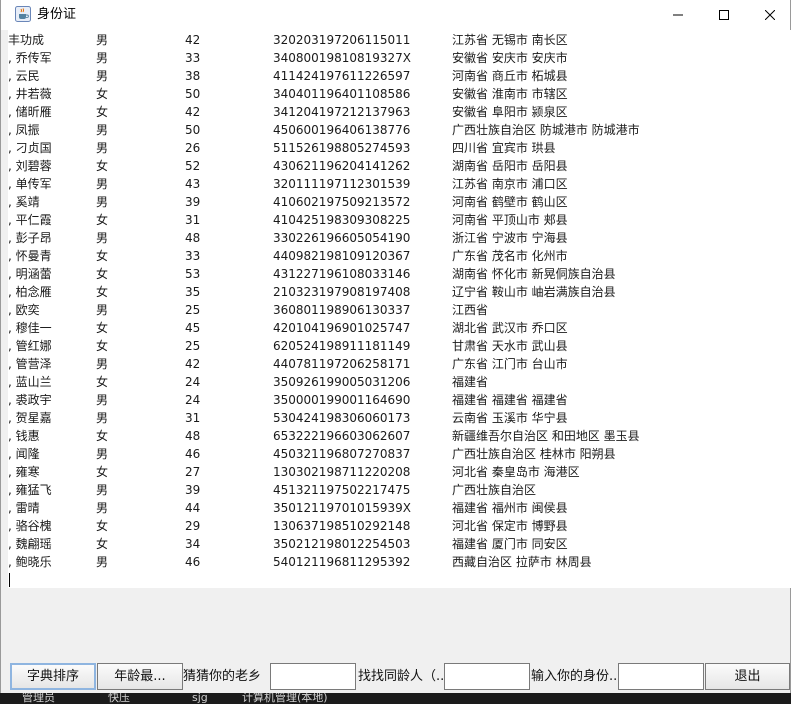 Image resolution: width=791 pixels, height=704 pixels. I want to click on close-icon, so click(770, 15).